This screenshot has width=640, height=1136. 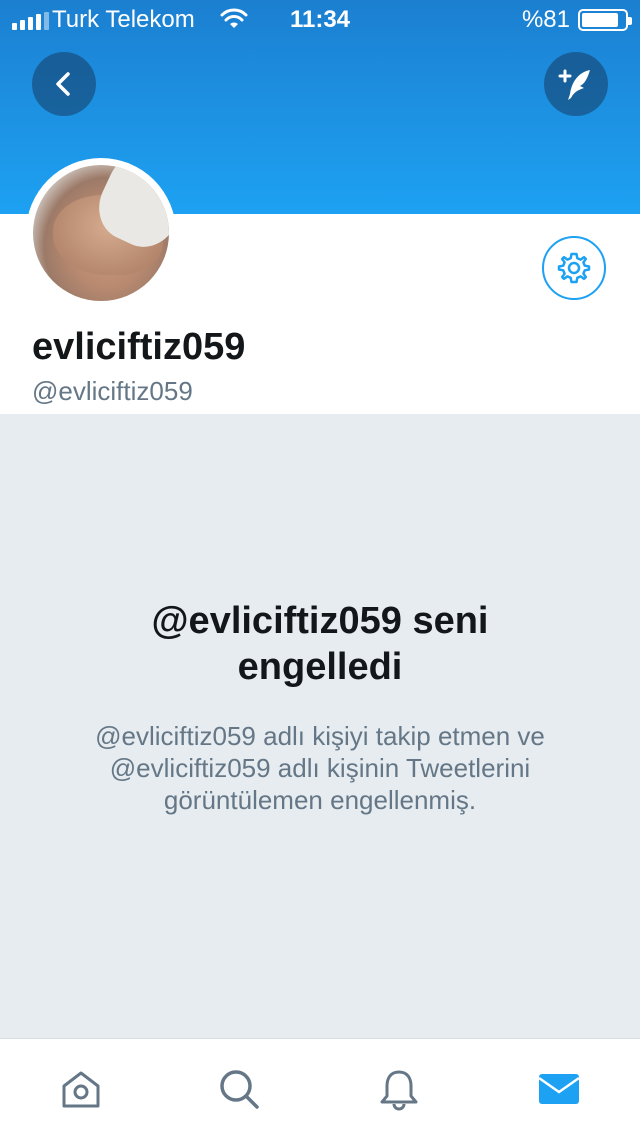 What do you see at coordinates (139, 347) in the screenshot?
I see `profile-display-name: evliciftiz059` at bounding box center [139, 347].